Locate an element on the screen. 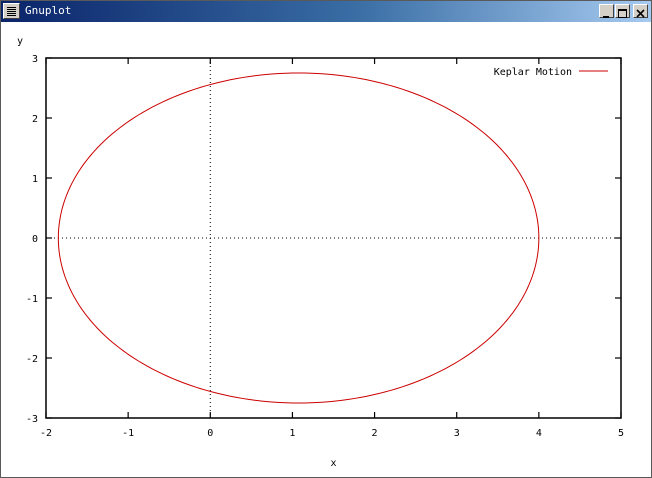  x-tick-label: -2 is located at coordinates (46, 433).